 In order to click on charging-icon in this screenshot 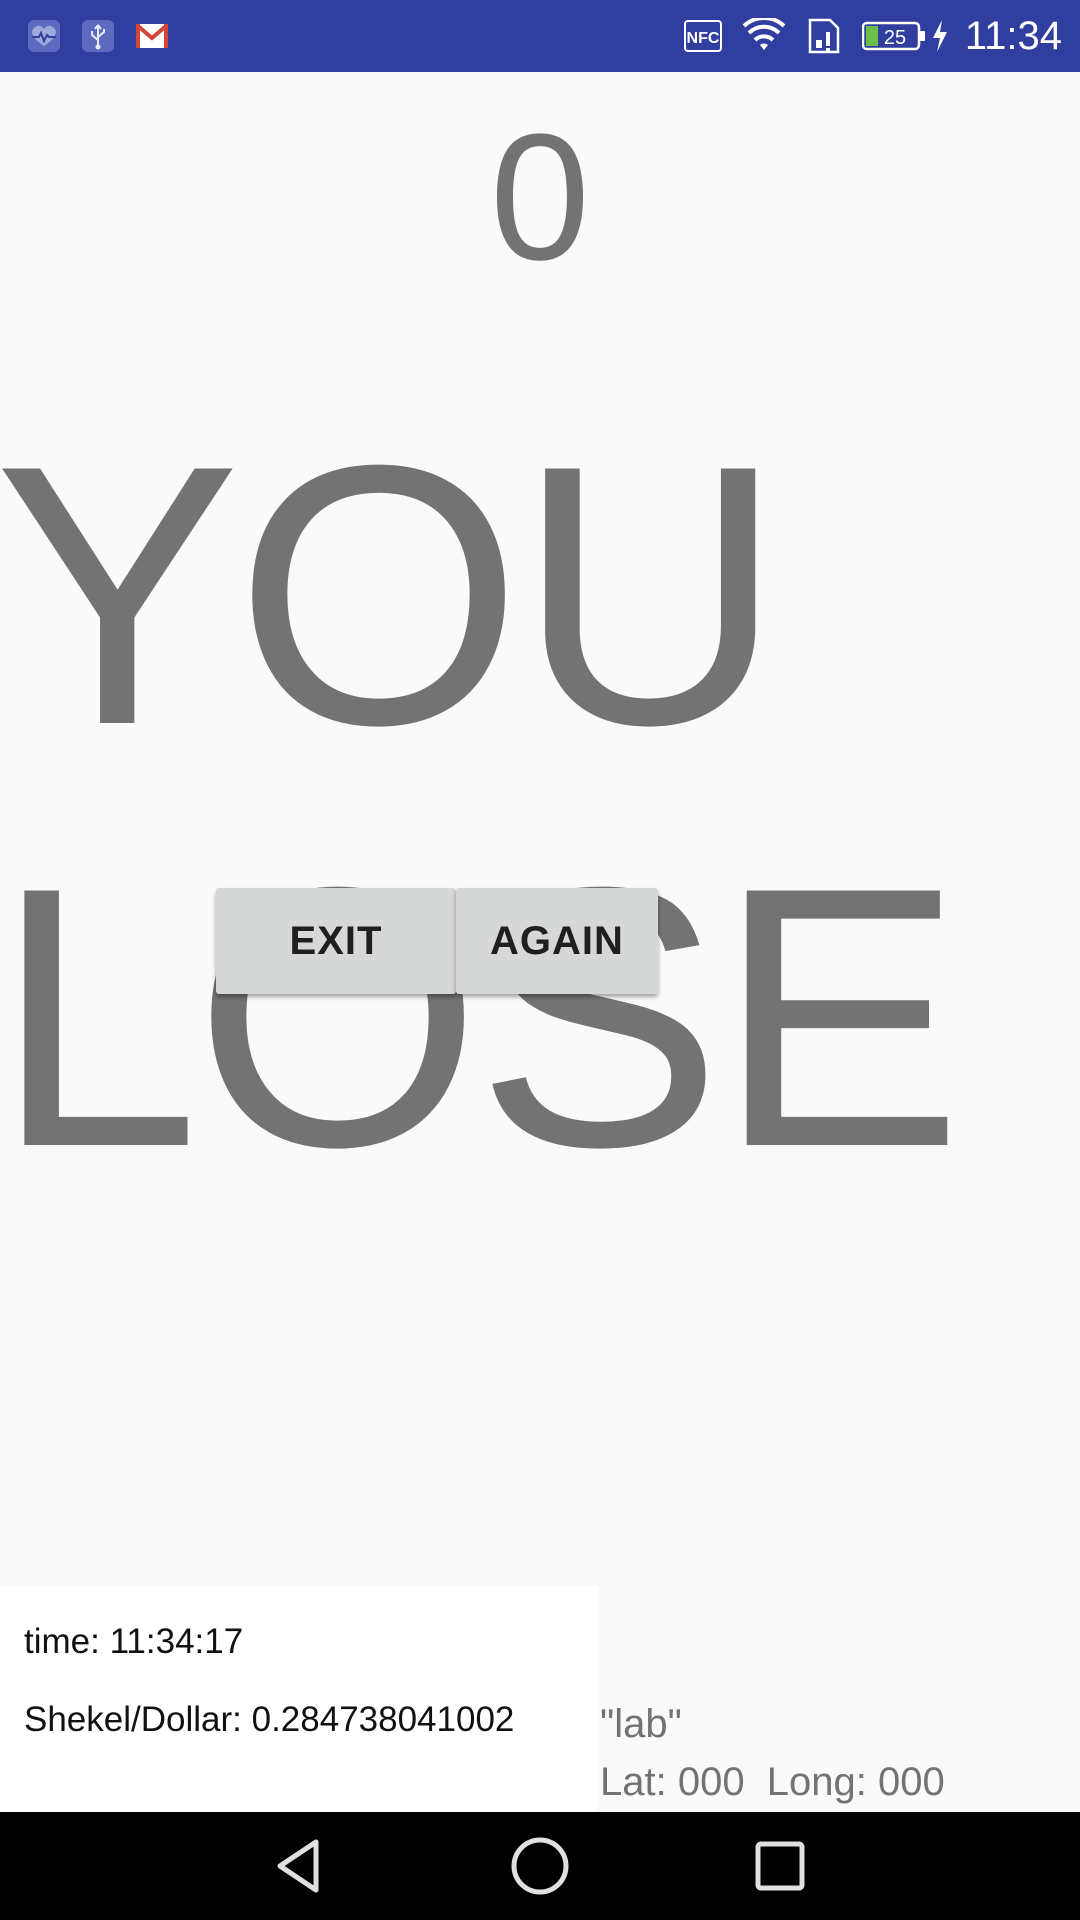, I will do `click(940, 36)`.